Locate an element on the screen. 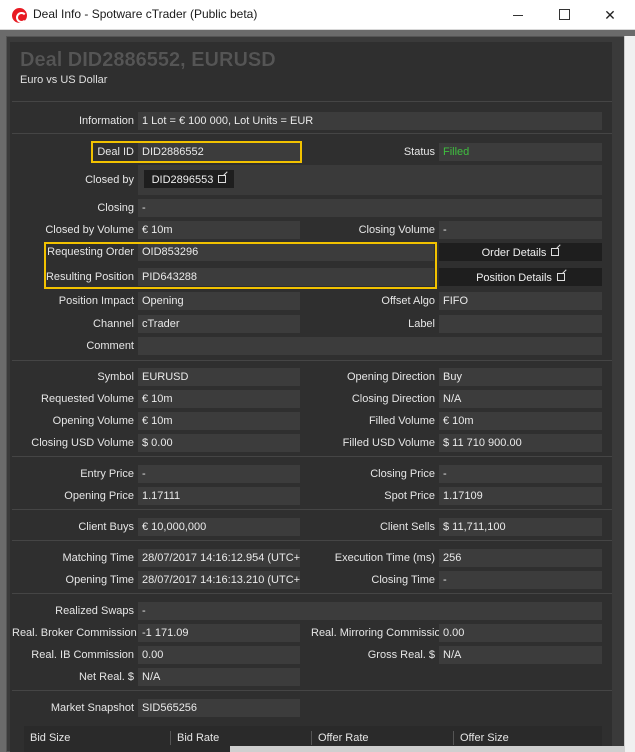  background-window-strip is located at coordinates (427, 749).